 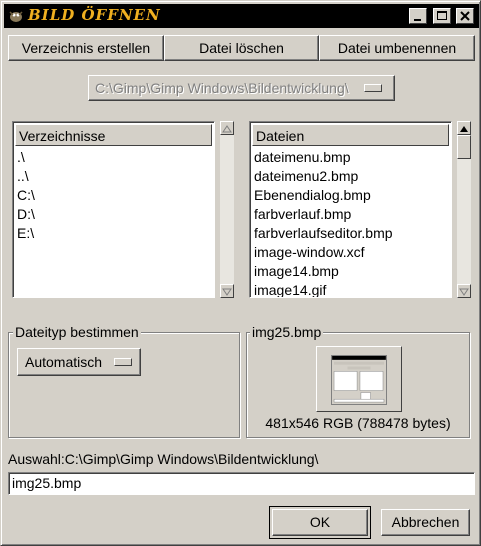 I want to click on preview-group: img25.bmp 481x546 RGB (788478 bytes), so click(x=358, y=381).